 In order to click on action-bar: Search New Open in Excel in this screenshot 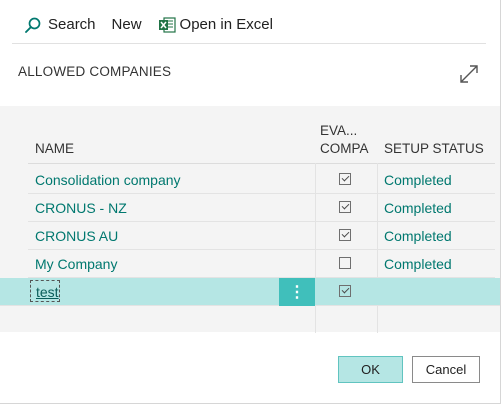, I will do `click(249, 25)`.